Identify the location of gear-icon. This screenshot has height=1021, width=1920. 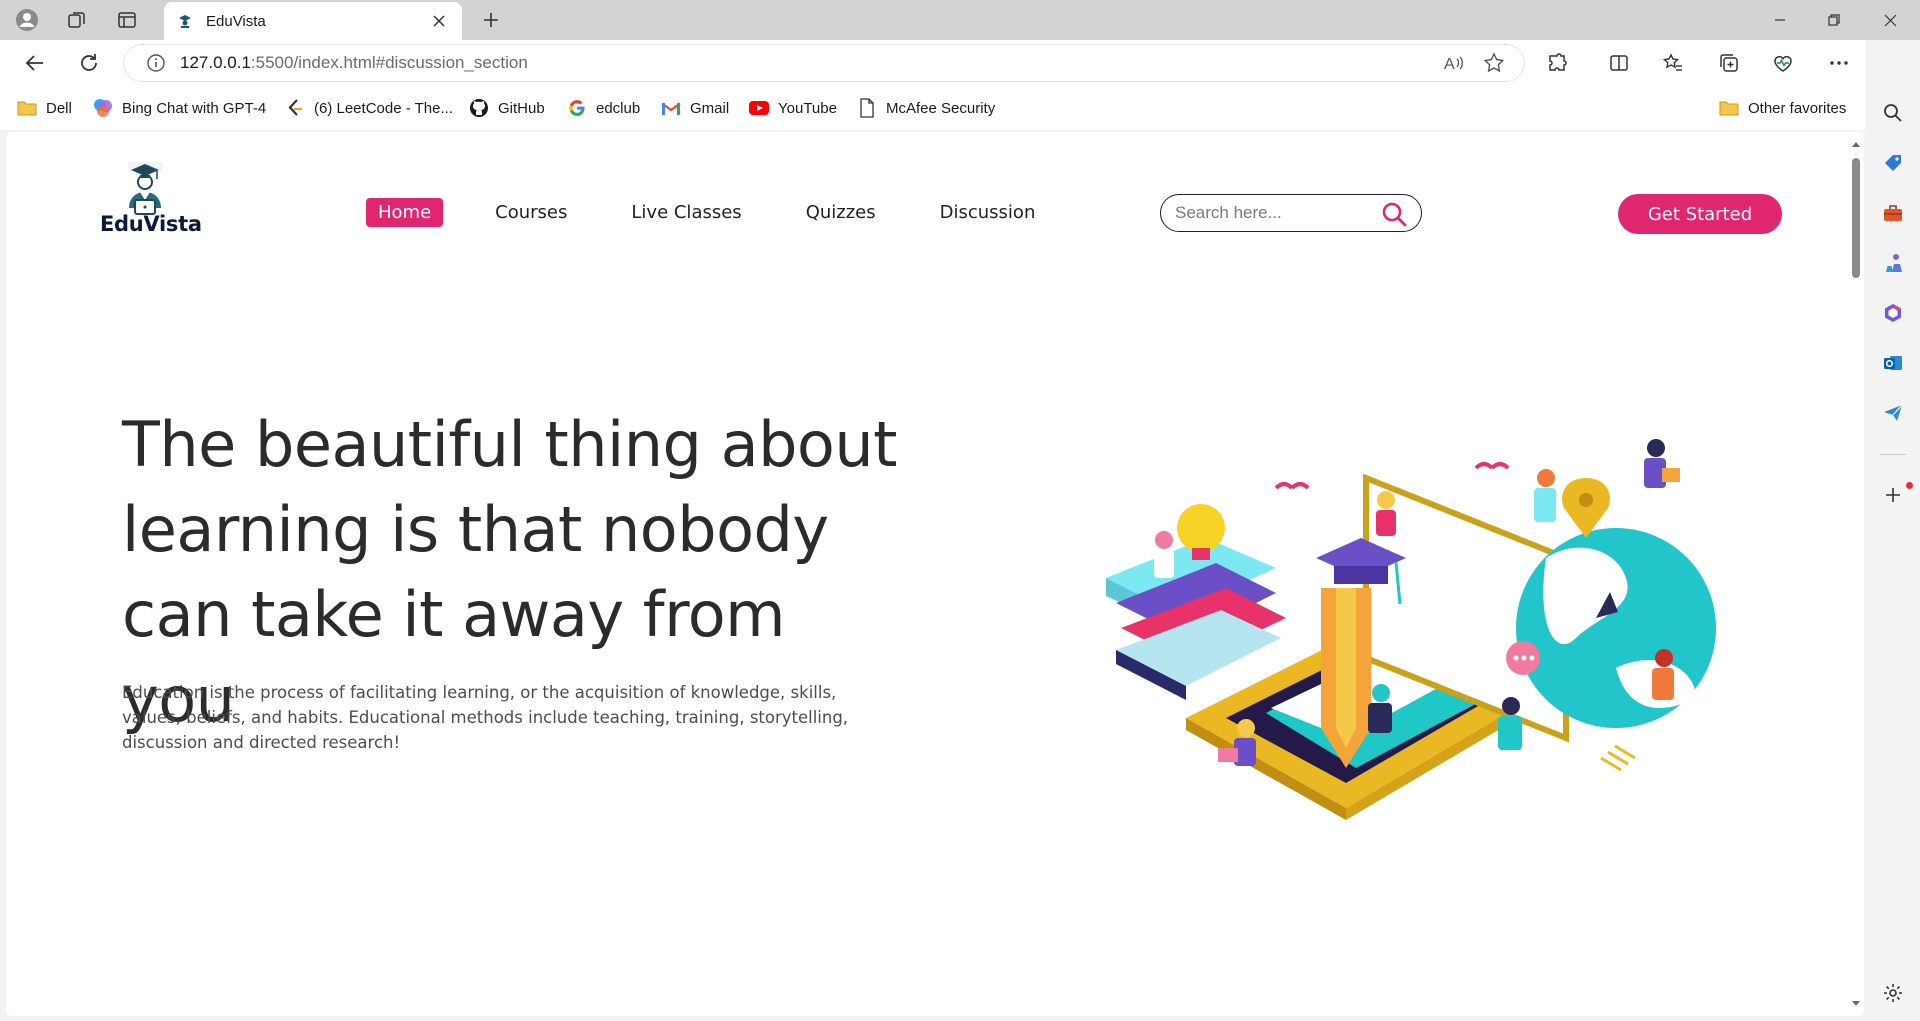
(1893, 993).